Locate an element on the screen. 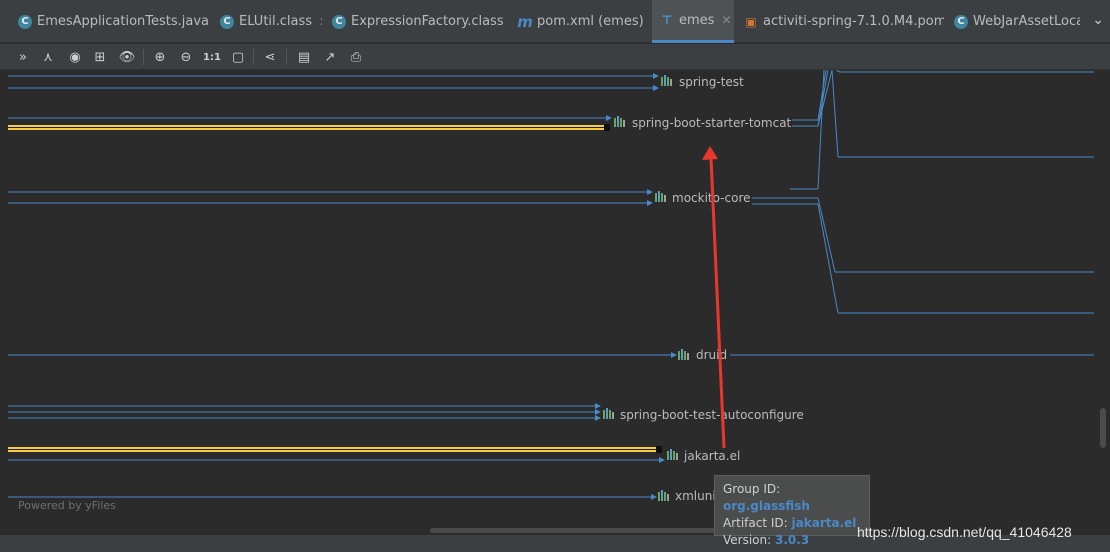 This screenshot has width=1110, height=552. actual-size-icon: ⊞ is located at coordinates (100, 57).